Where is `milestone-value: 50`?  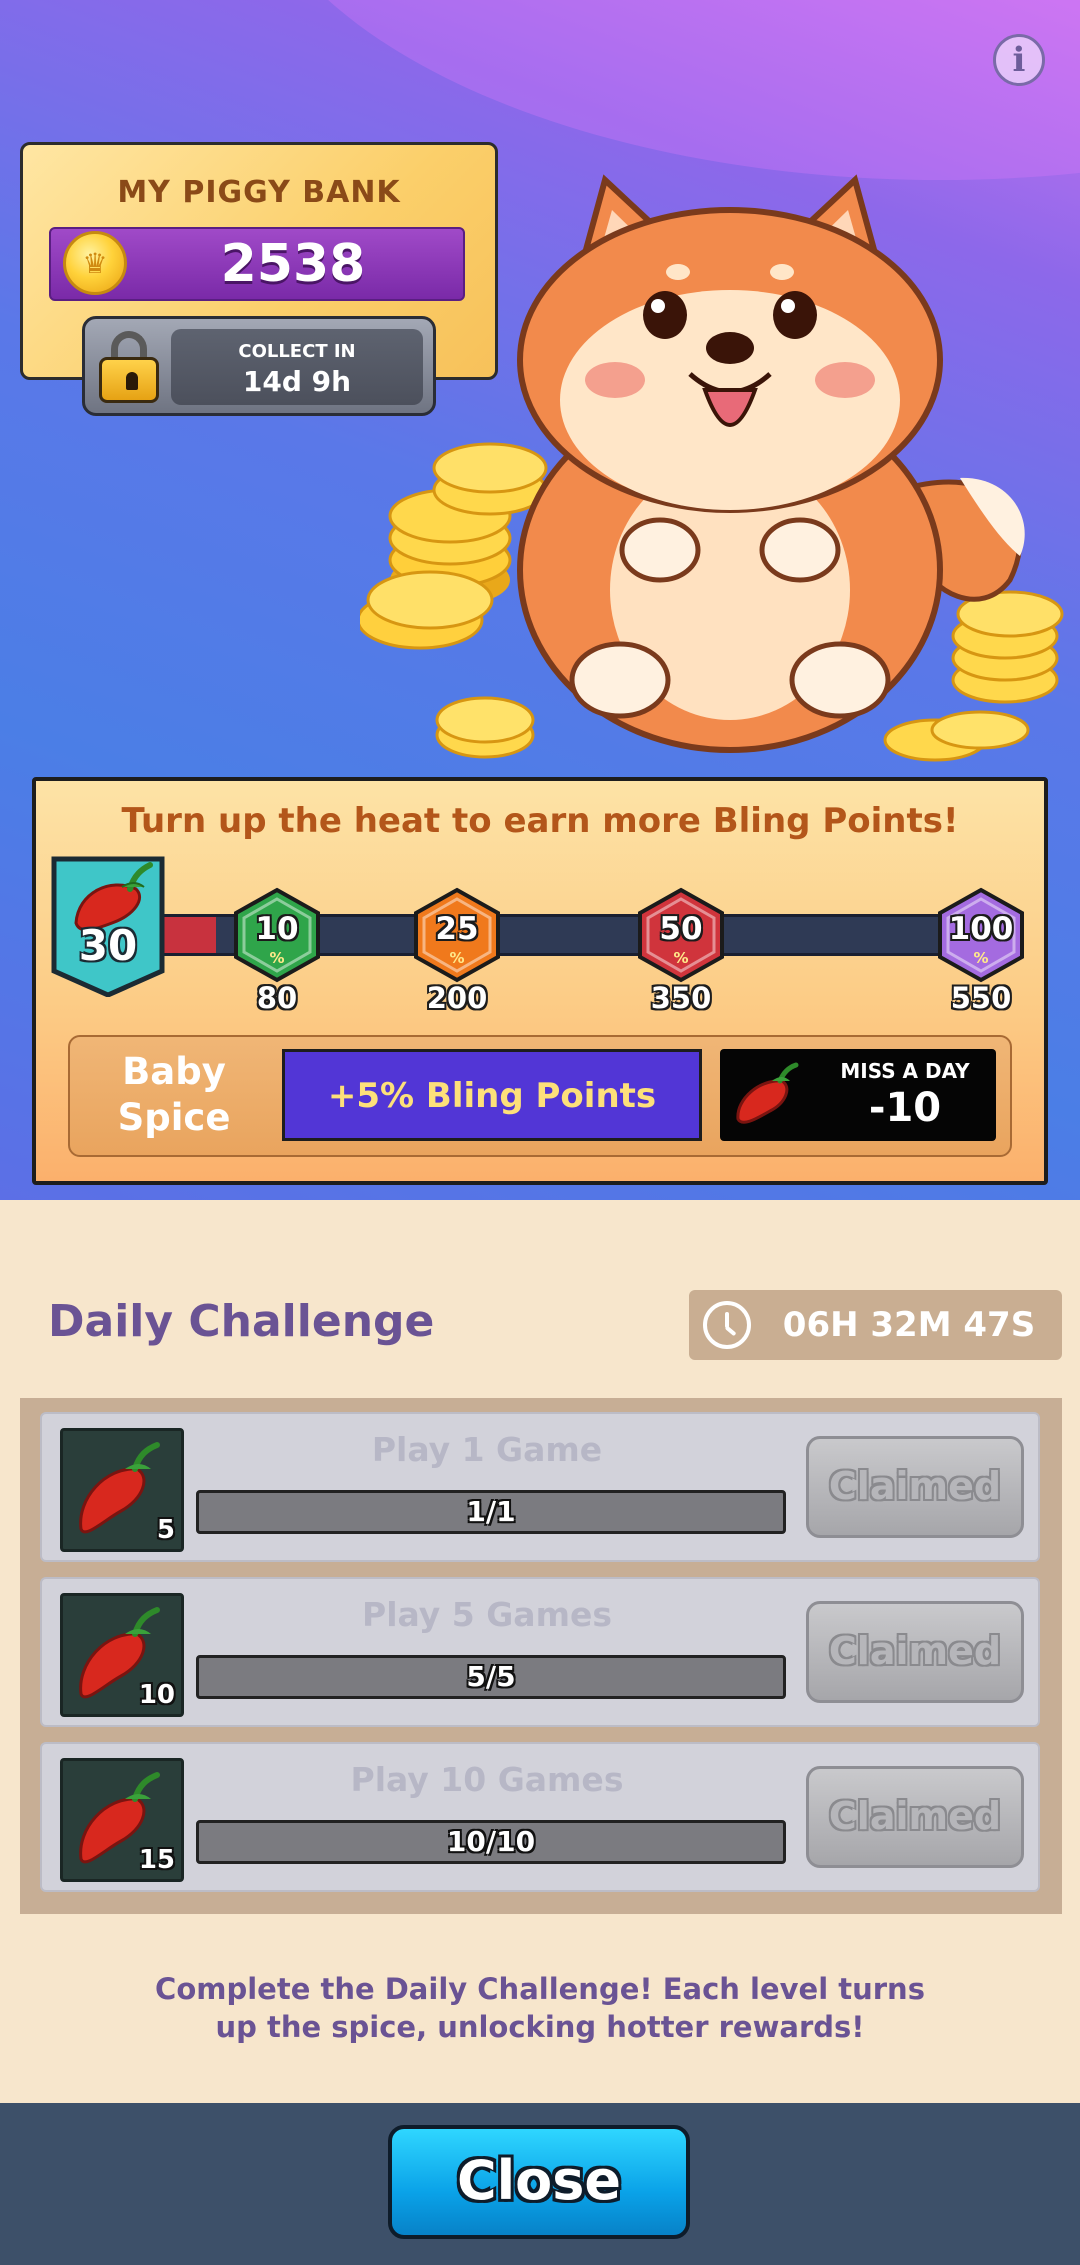
milestone-value: 50 is located at coordinates (681, 929).